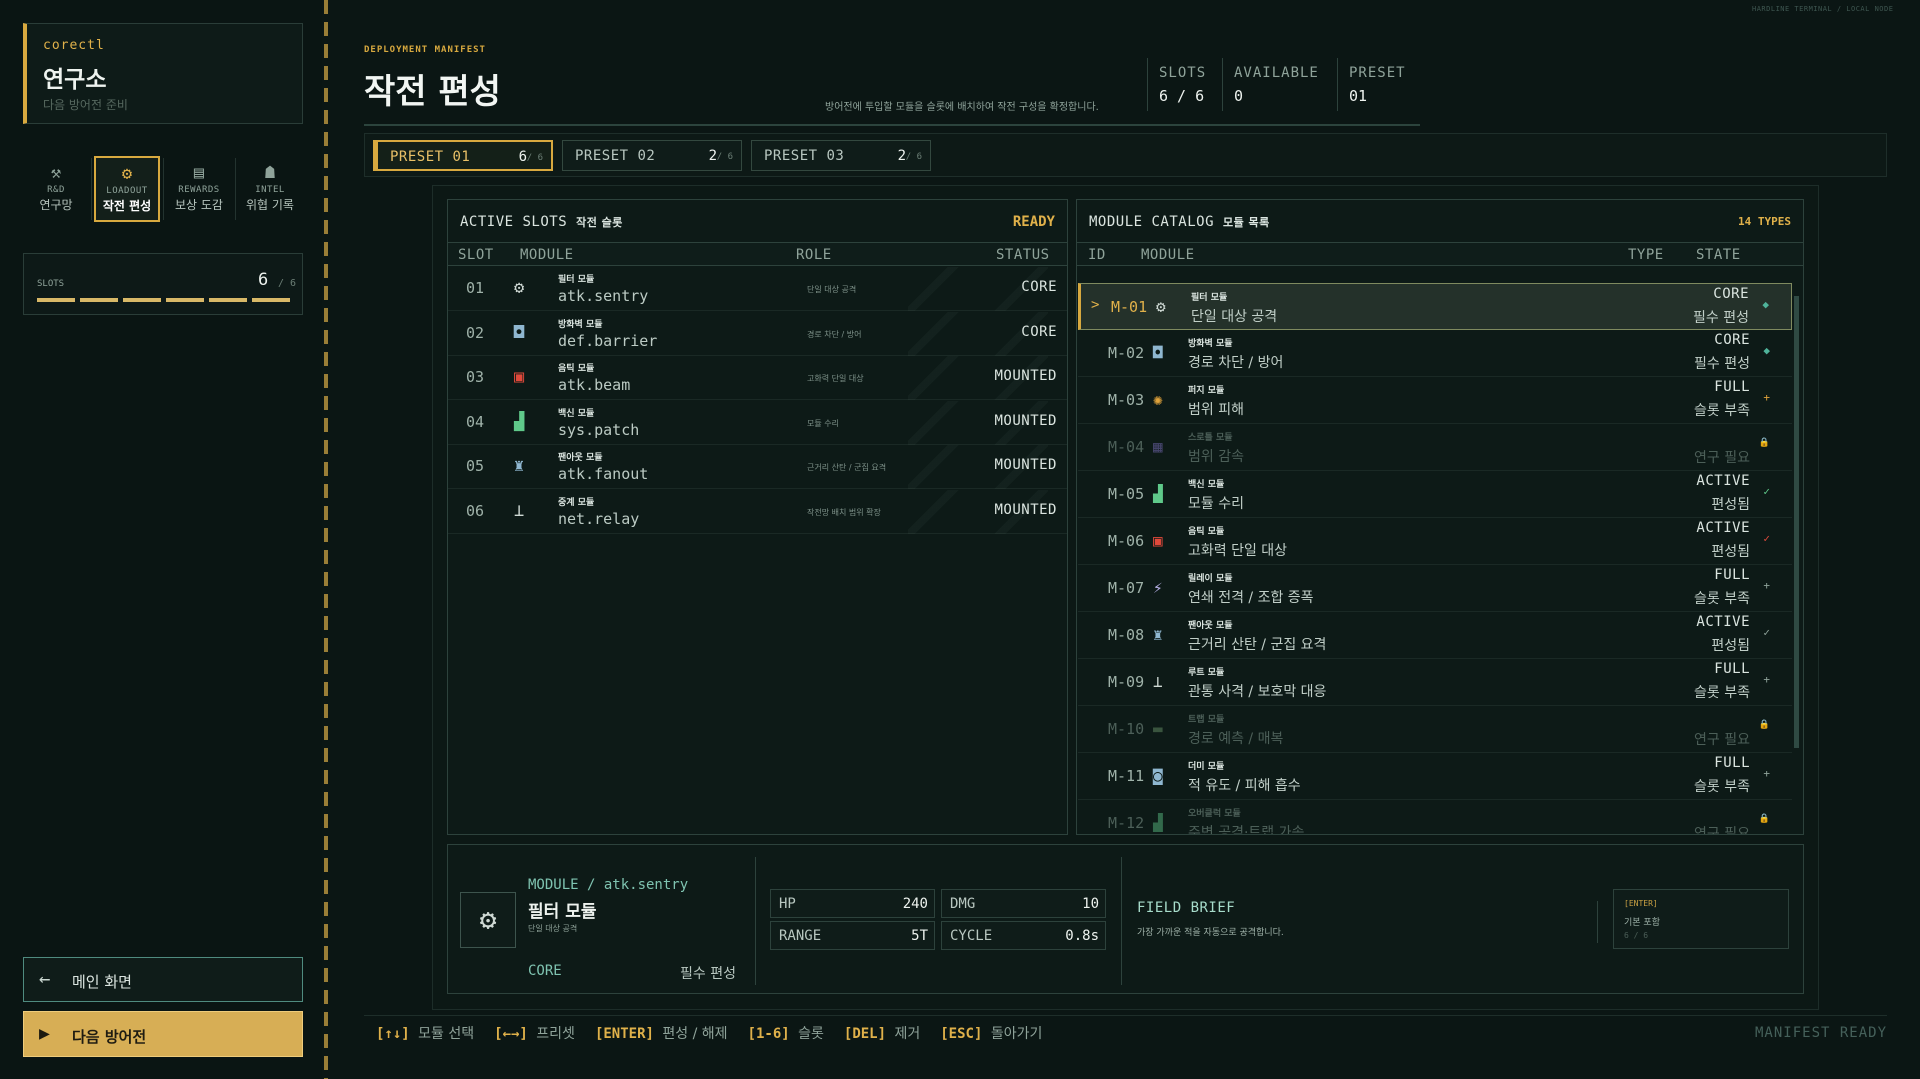  Describe the element at coordinates (44, 1033) in the screenshot. I see `play-icon: ▶` at that location.